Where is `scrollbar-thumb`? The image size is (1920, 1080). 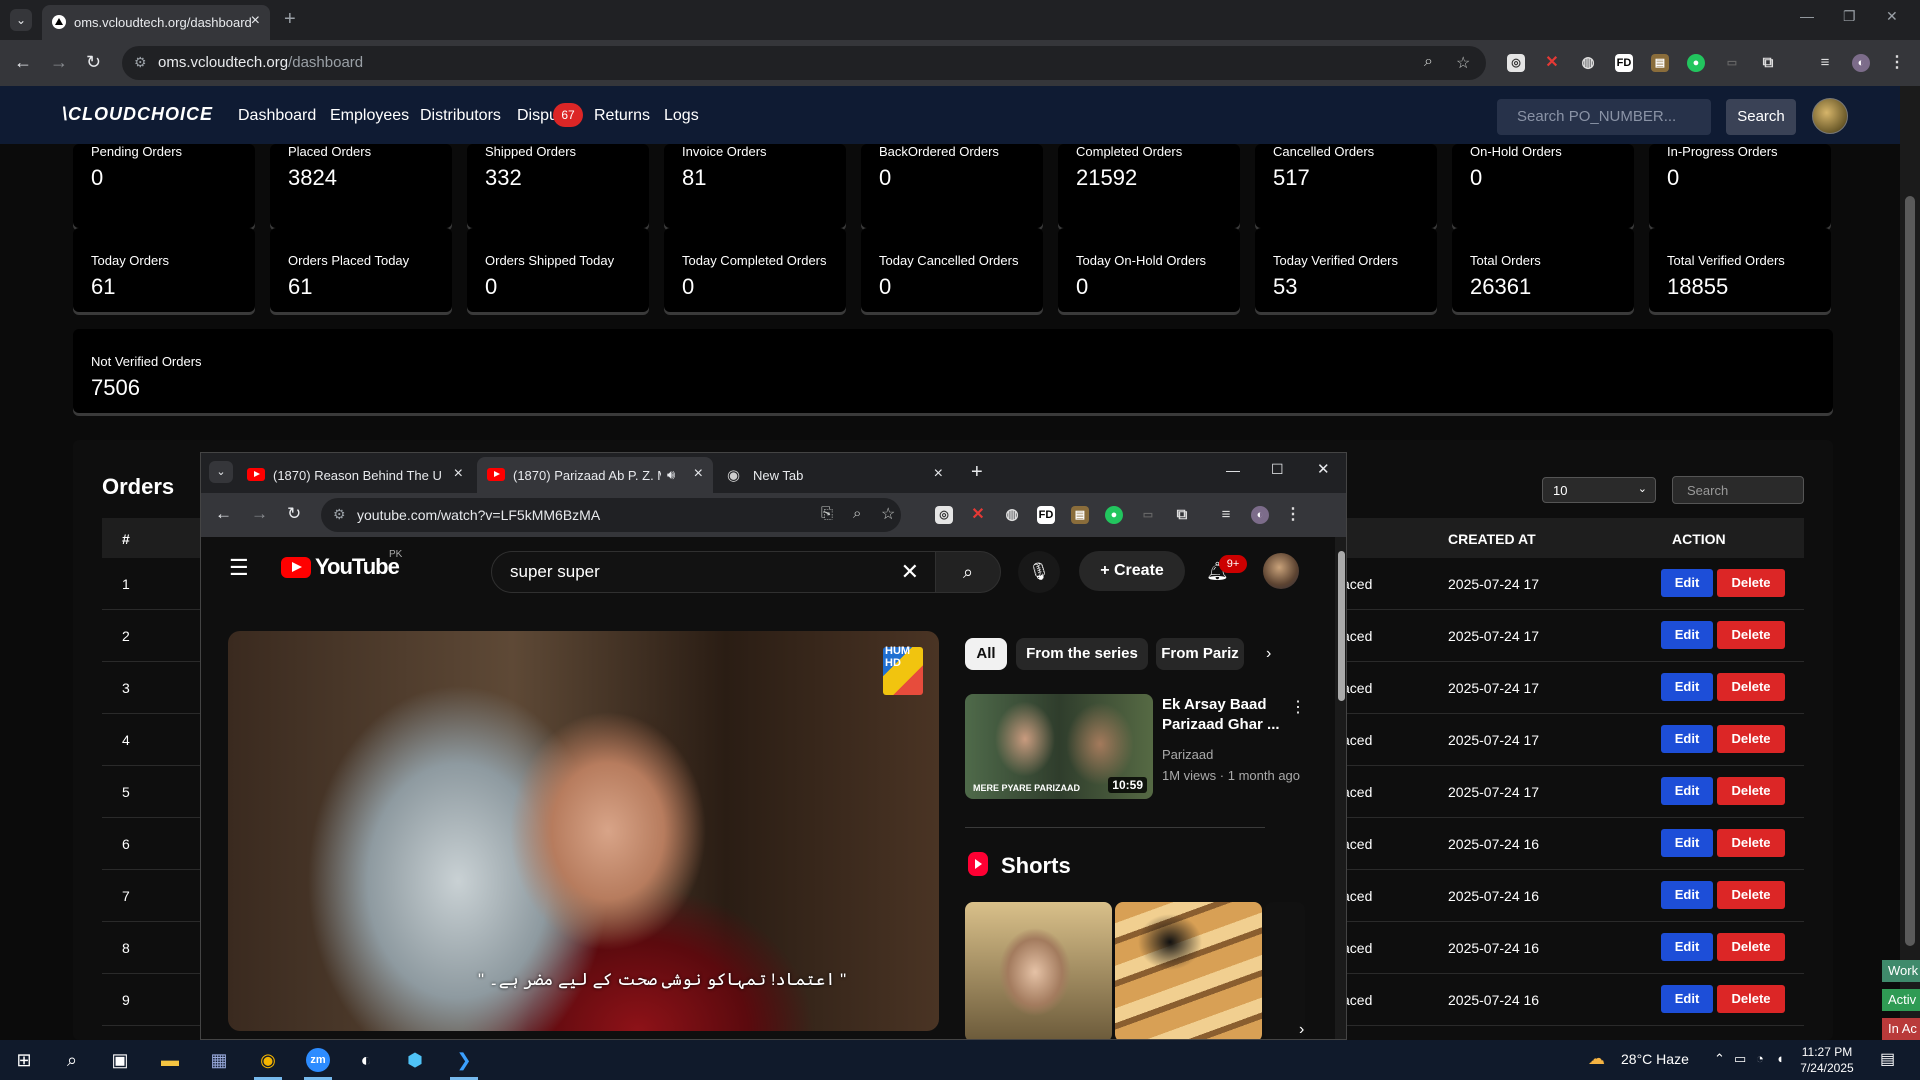 scrollbar-thumb is located at coordinates (1341, 626).